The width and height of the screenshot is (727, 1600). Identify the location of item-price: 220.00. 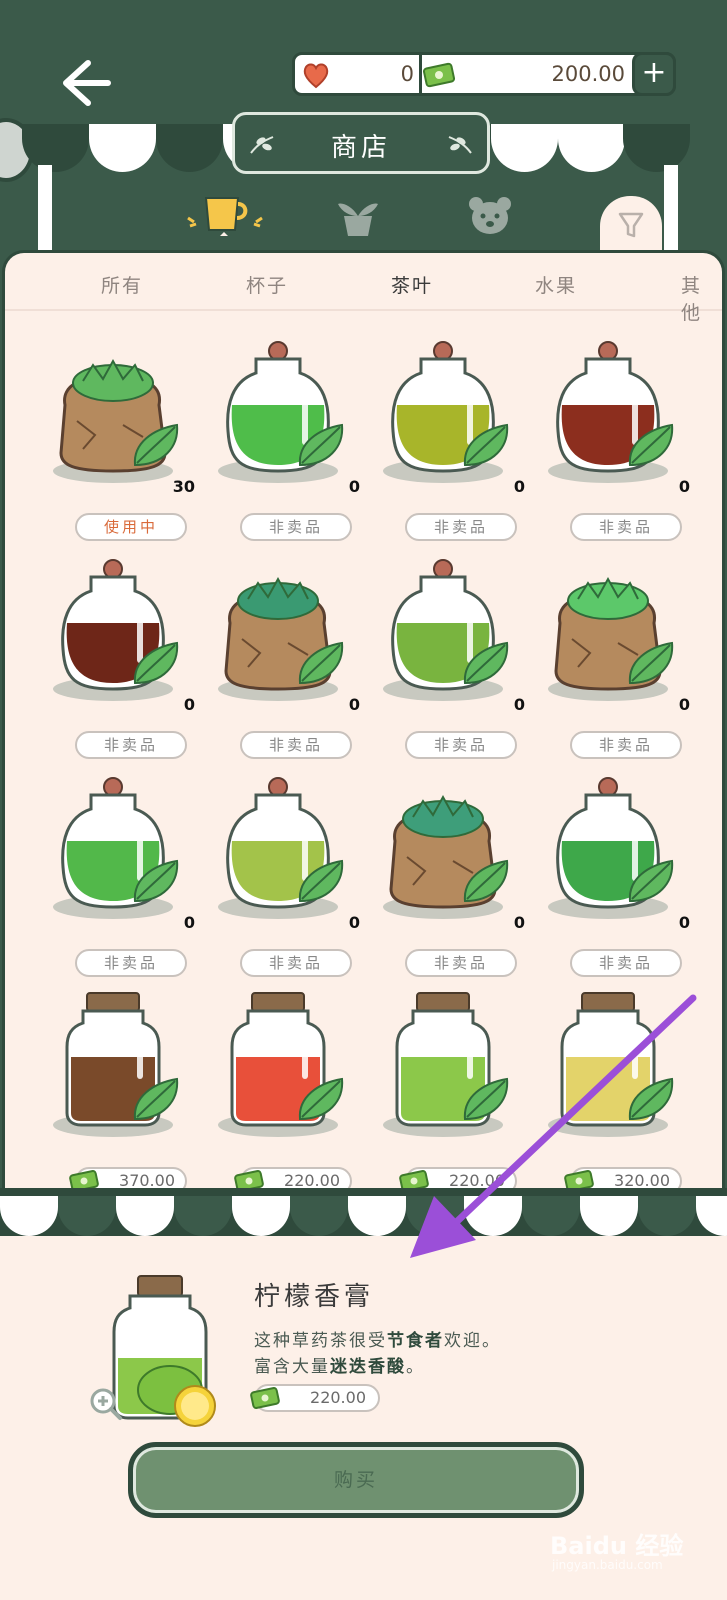
(315, 1398).